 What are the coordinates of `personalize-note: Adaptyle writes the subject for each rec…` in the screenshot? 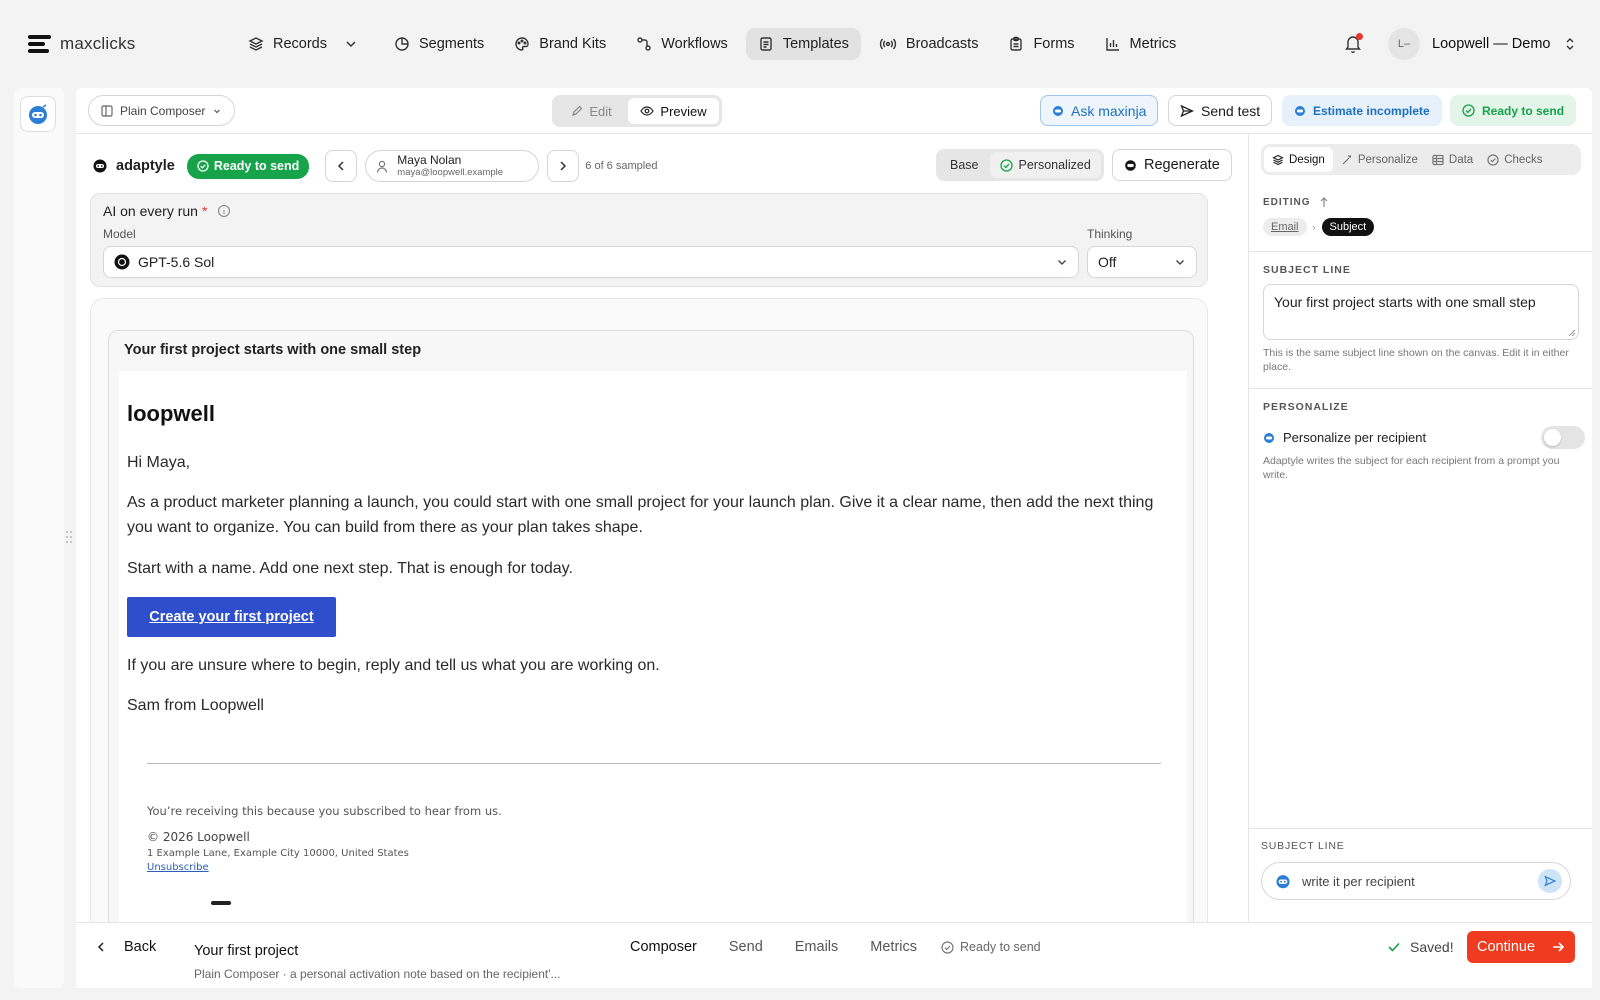 It's located at (1411, 468).